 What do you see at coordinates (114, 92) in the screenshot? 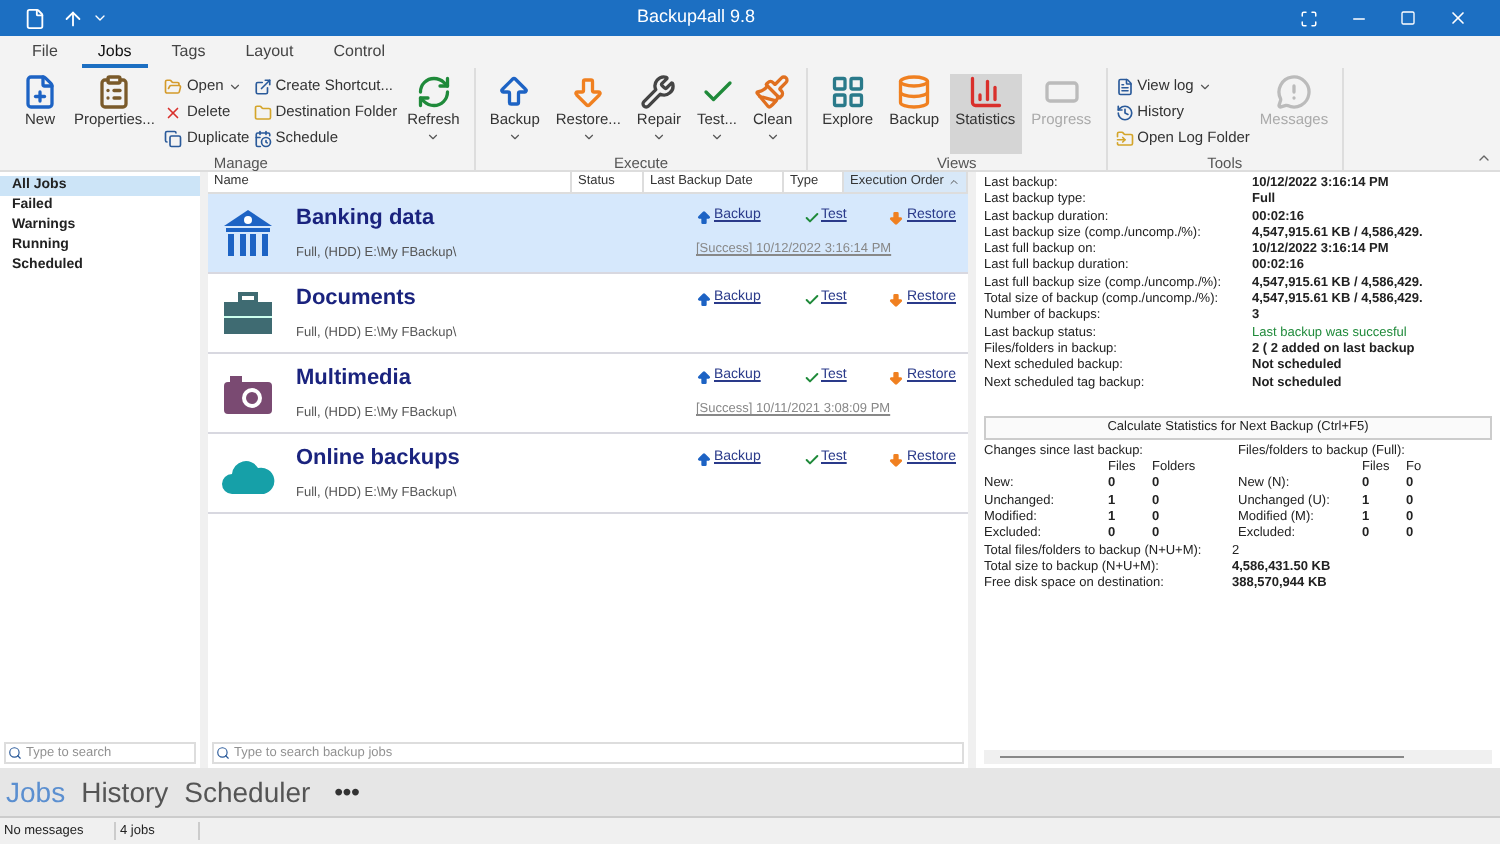
I see `clipboard-icon` at bounding box center [114, 92].